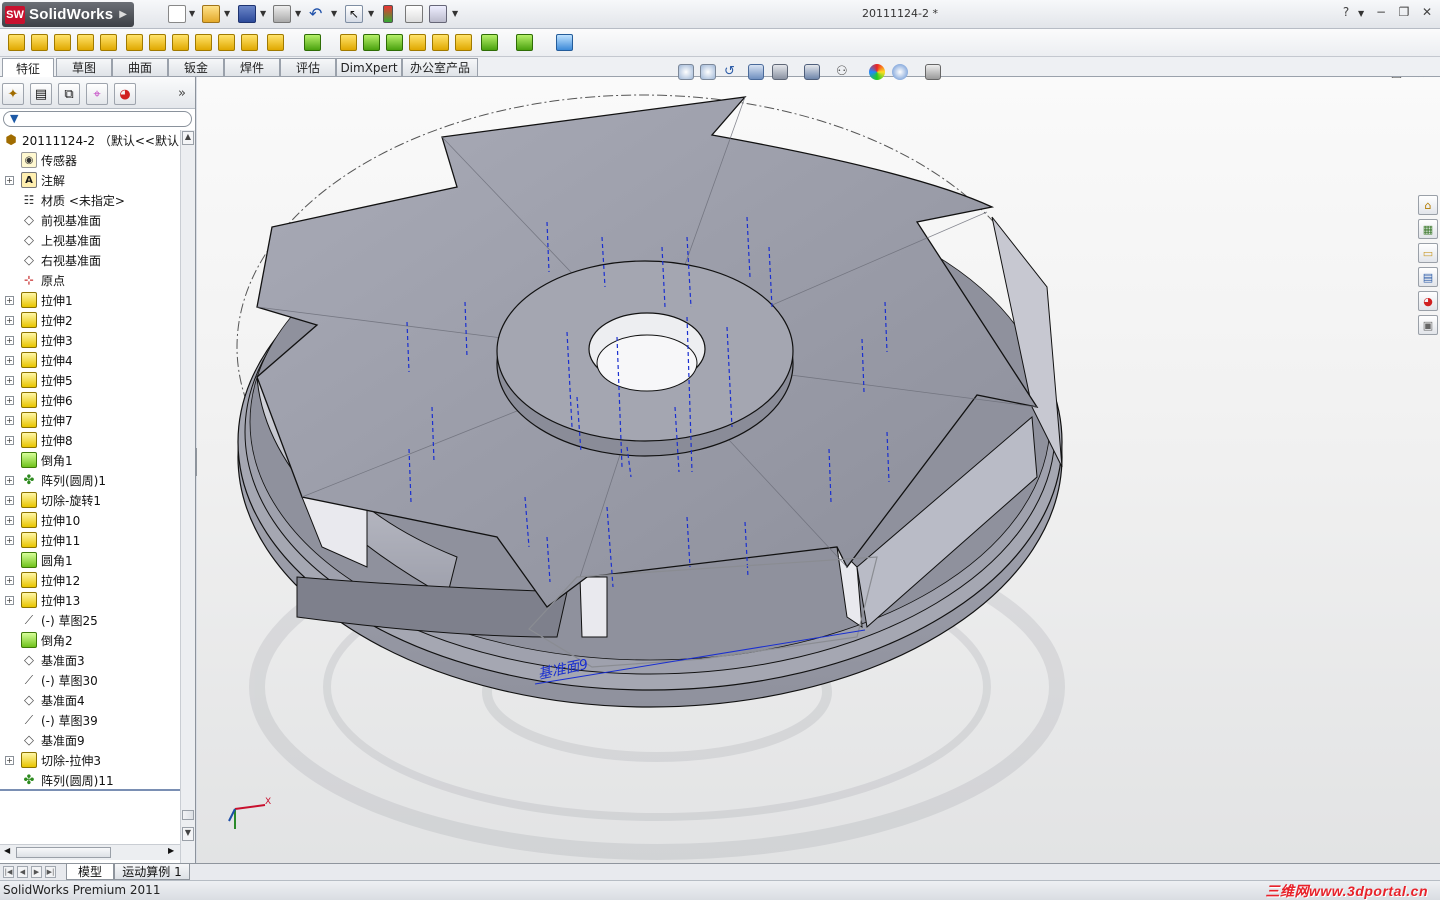  What do you see at coordinates (371, 42) in the screenshot?
I see `draft-icon` at bounding box center [371, 42].